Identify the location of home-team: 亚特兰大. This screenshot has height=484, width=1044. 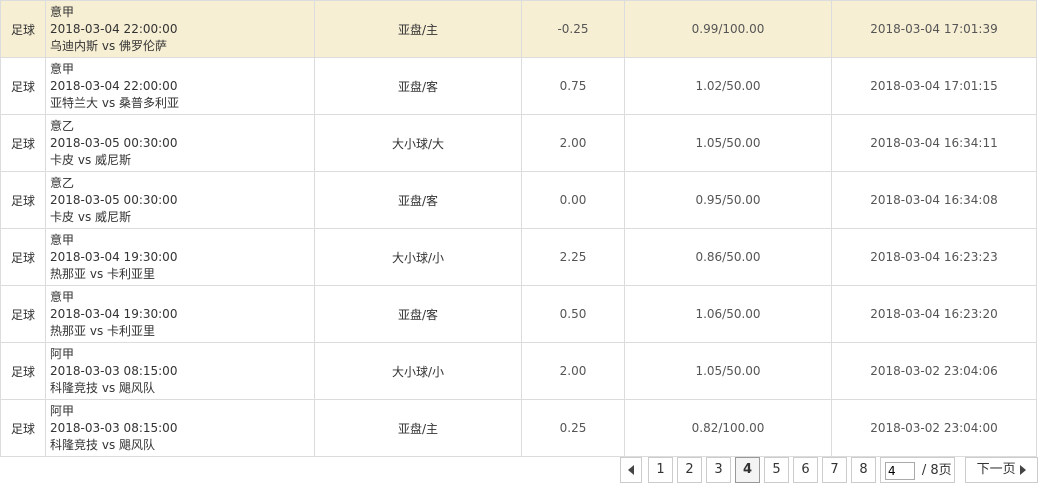
(74, 102).